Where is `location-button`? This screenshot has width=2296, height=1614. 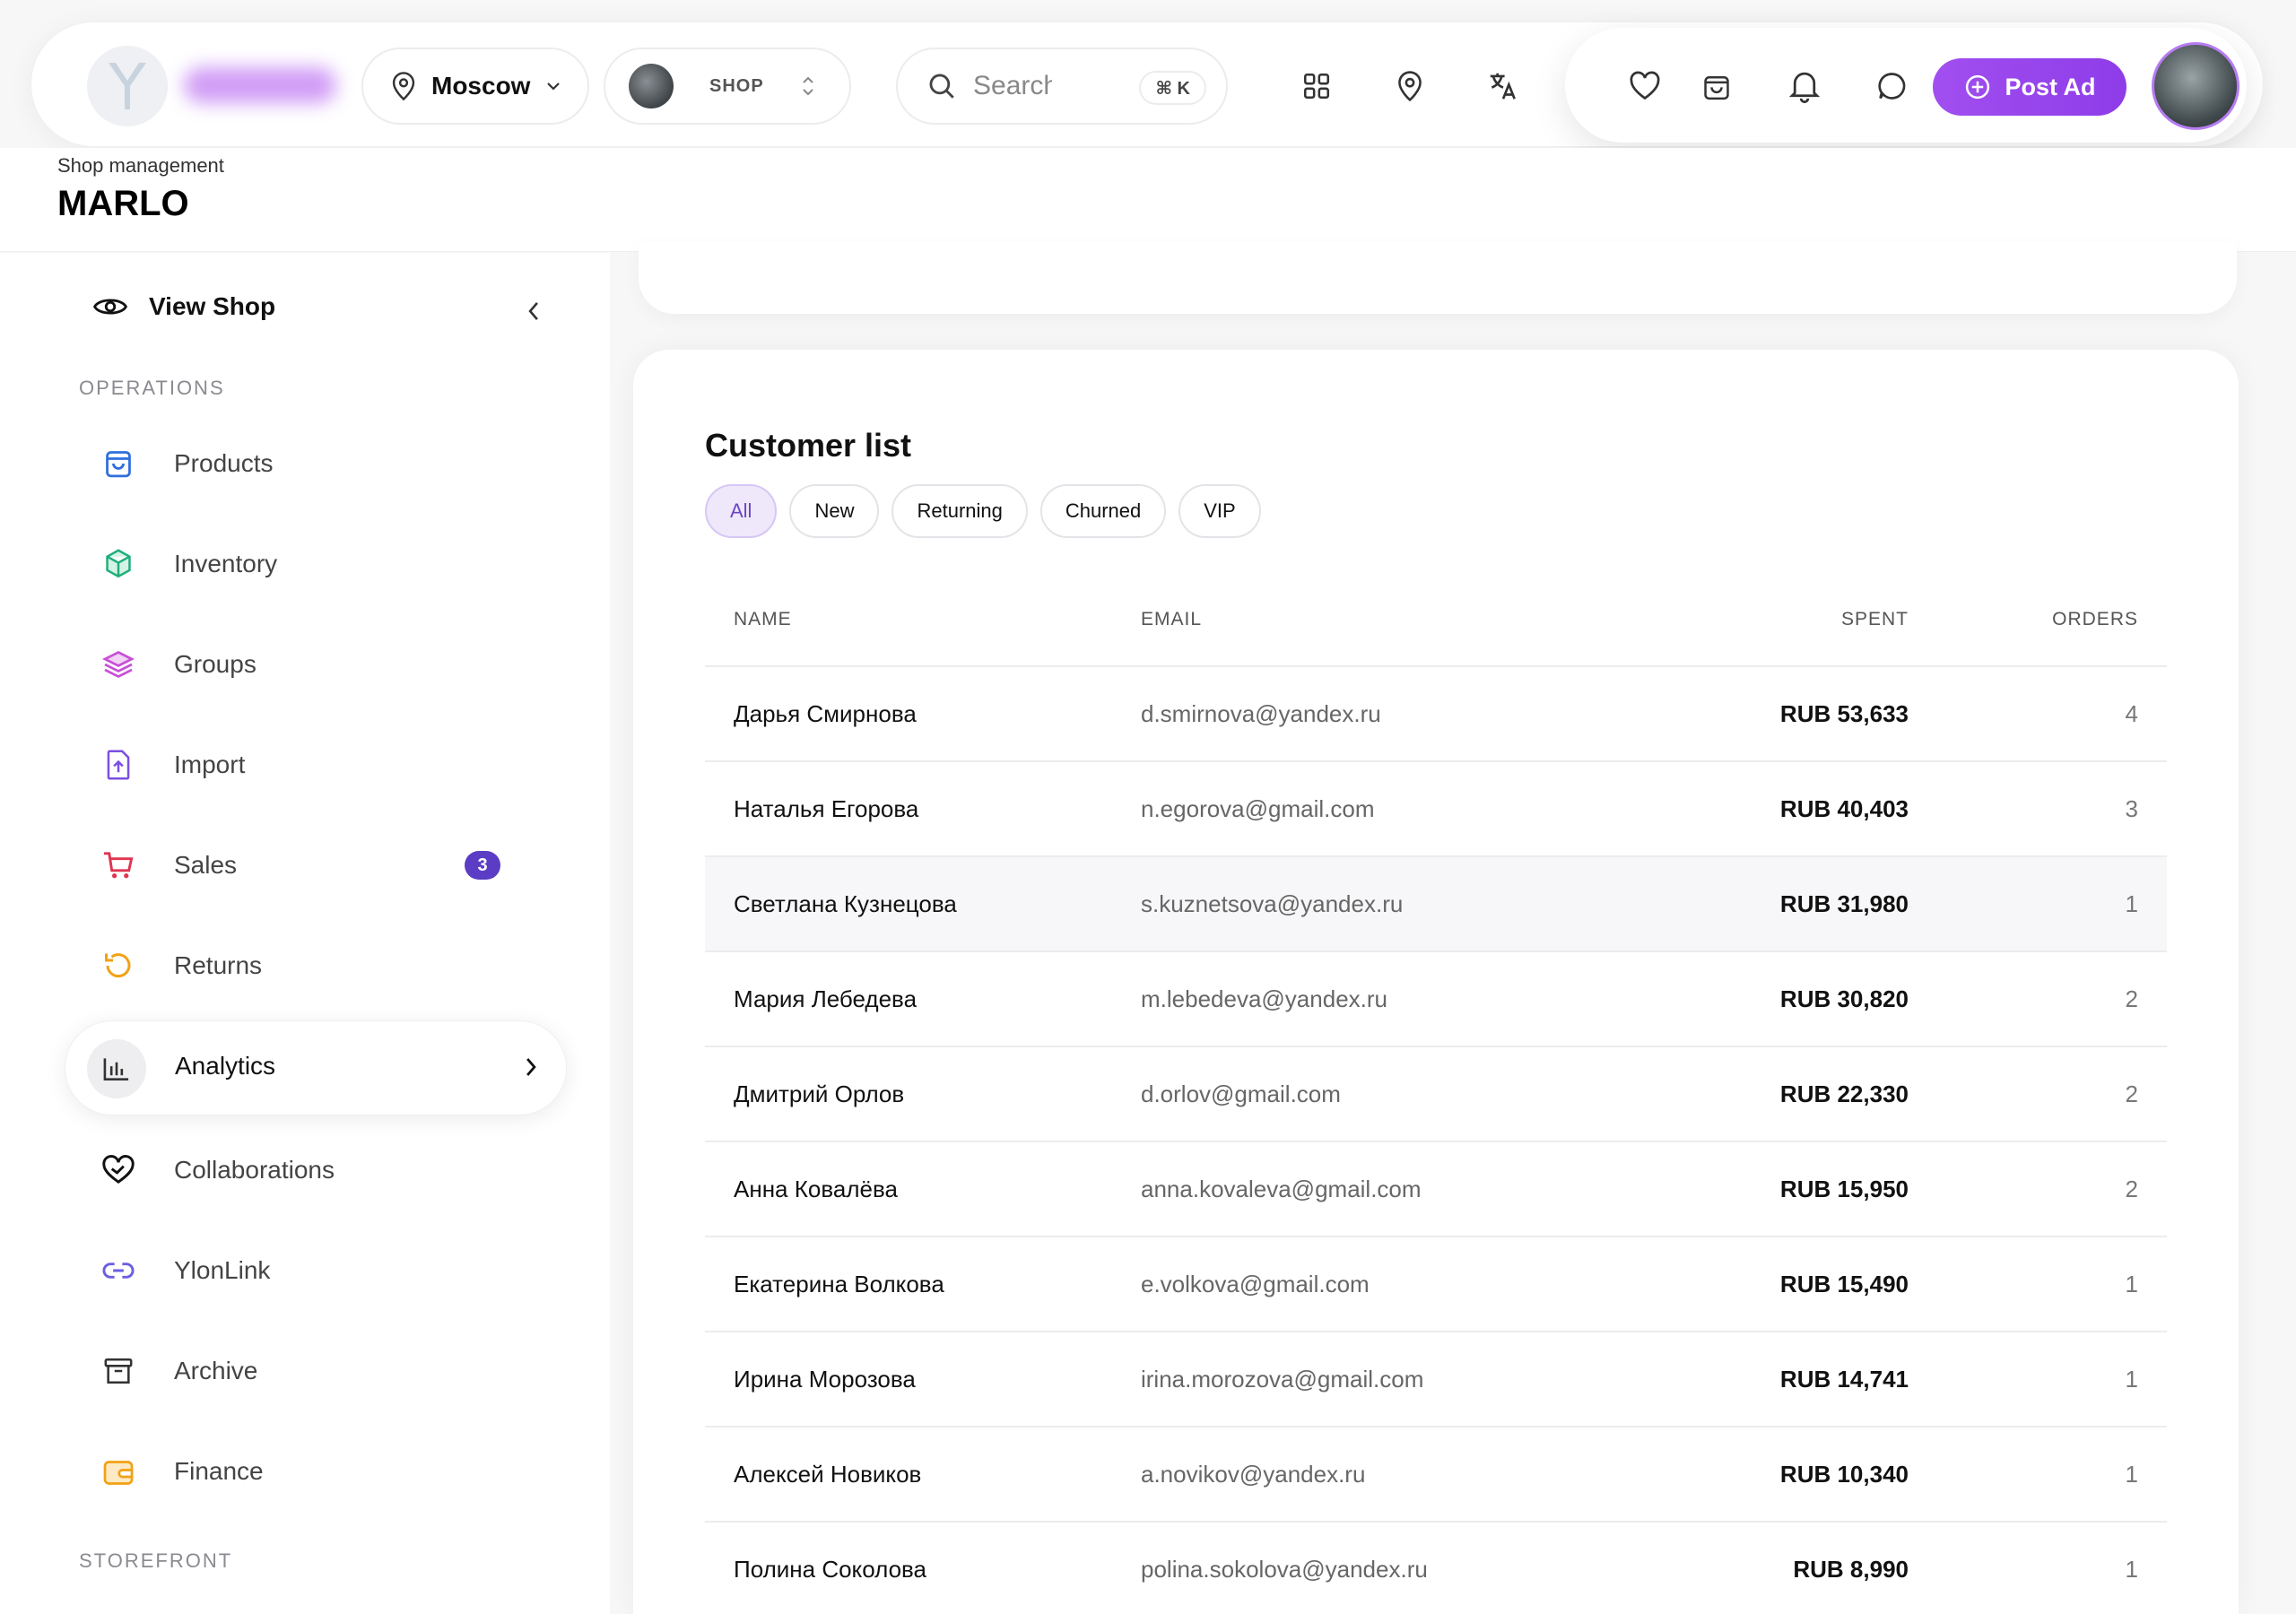
location-button is located at coordinates (1410, 86).